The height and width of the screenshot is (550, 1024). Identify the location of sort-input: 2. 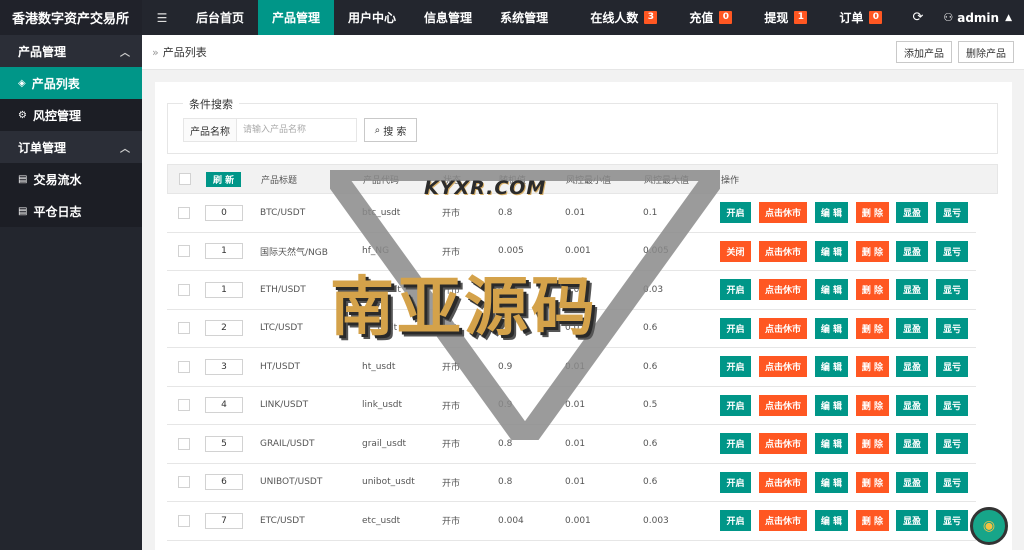
(224, 328).